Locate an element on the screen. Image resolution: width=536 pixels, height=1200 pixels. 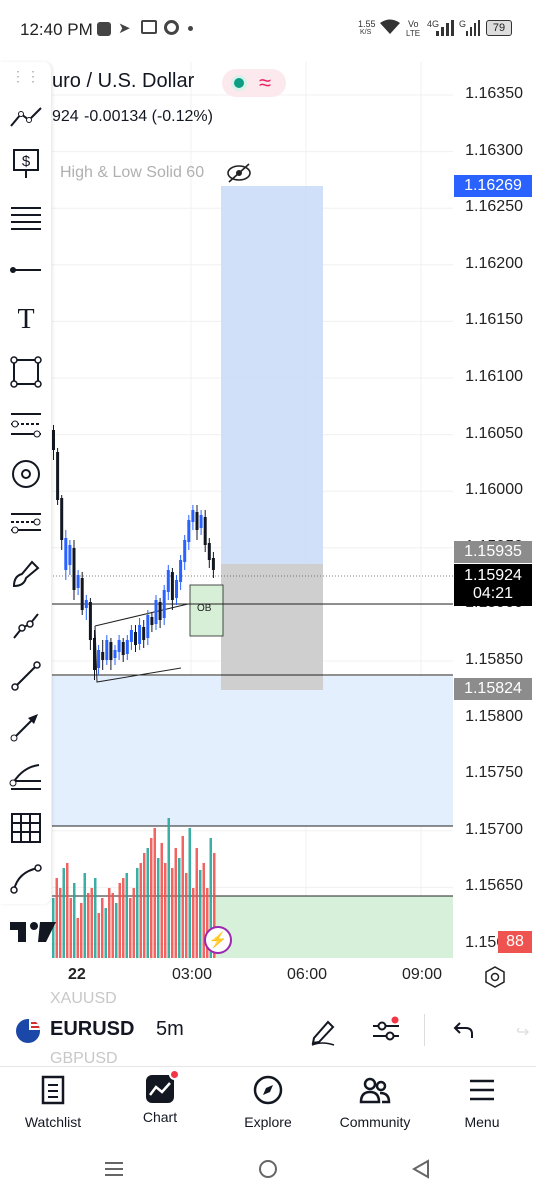
back-icon is located at coordinates (421, 1169).